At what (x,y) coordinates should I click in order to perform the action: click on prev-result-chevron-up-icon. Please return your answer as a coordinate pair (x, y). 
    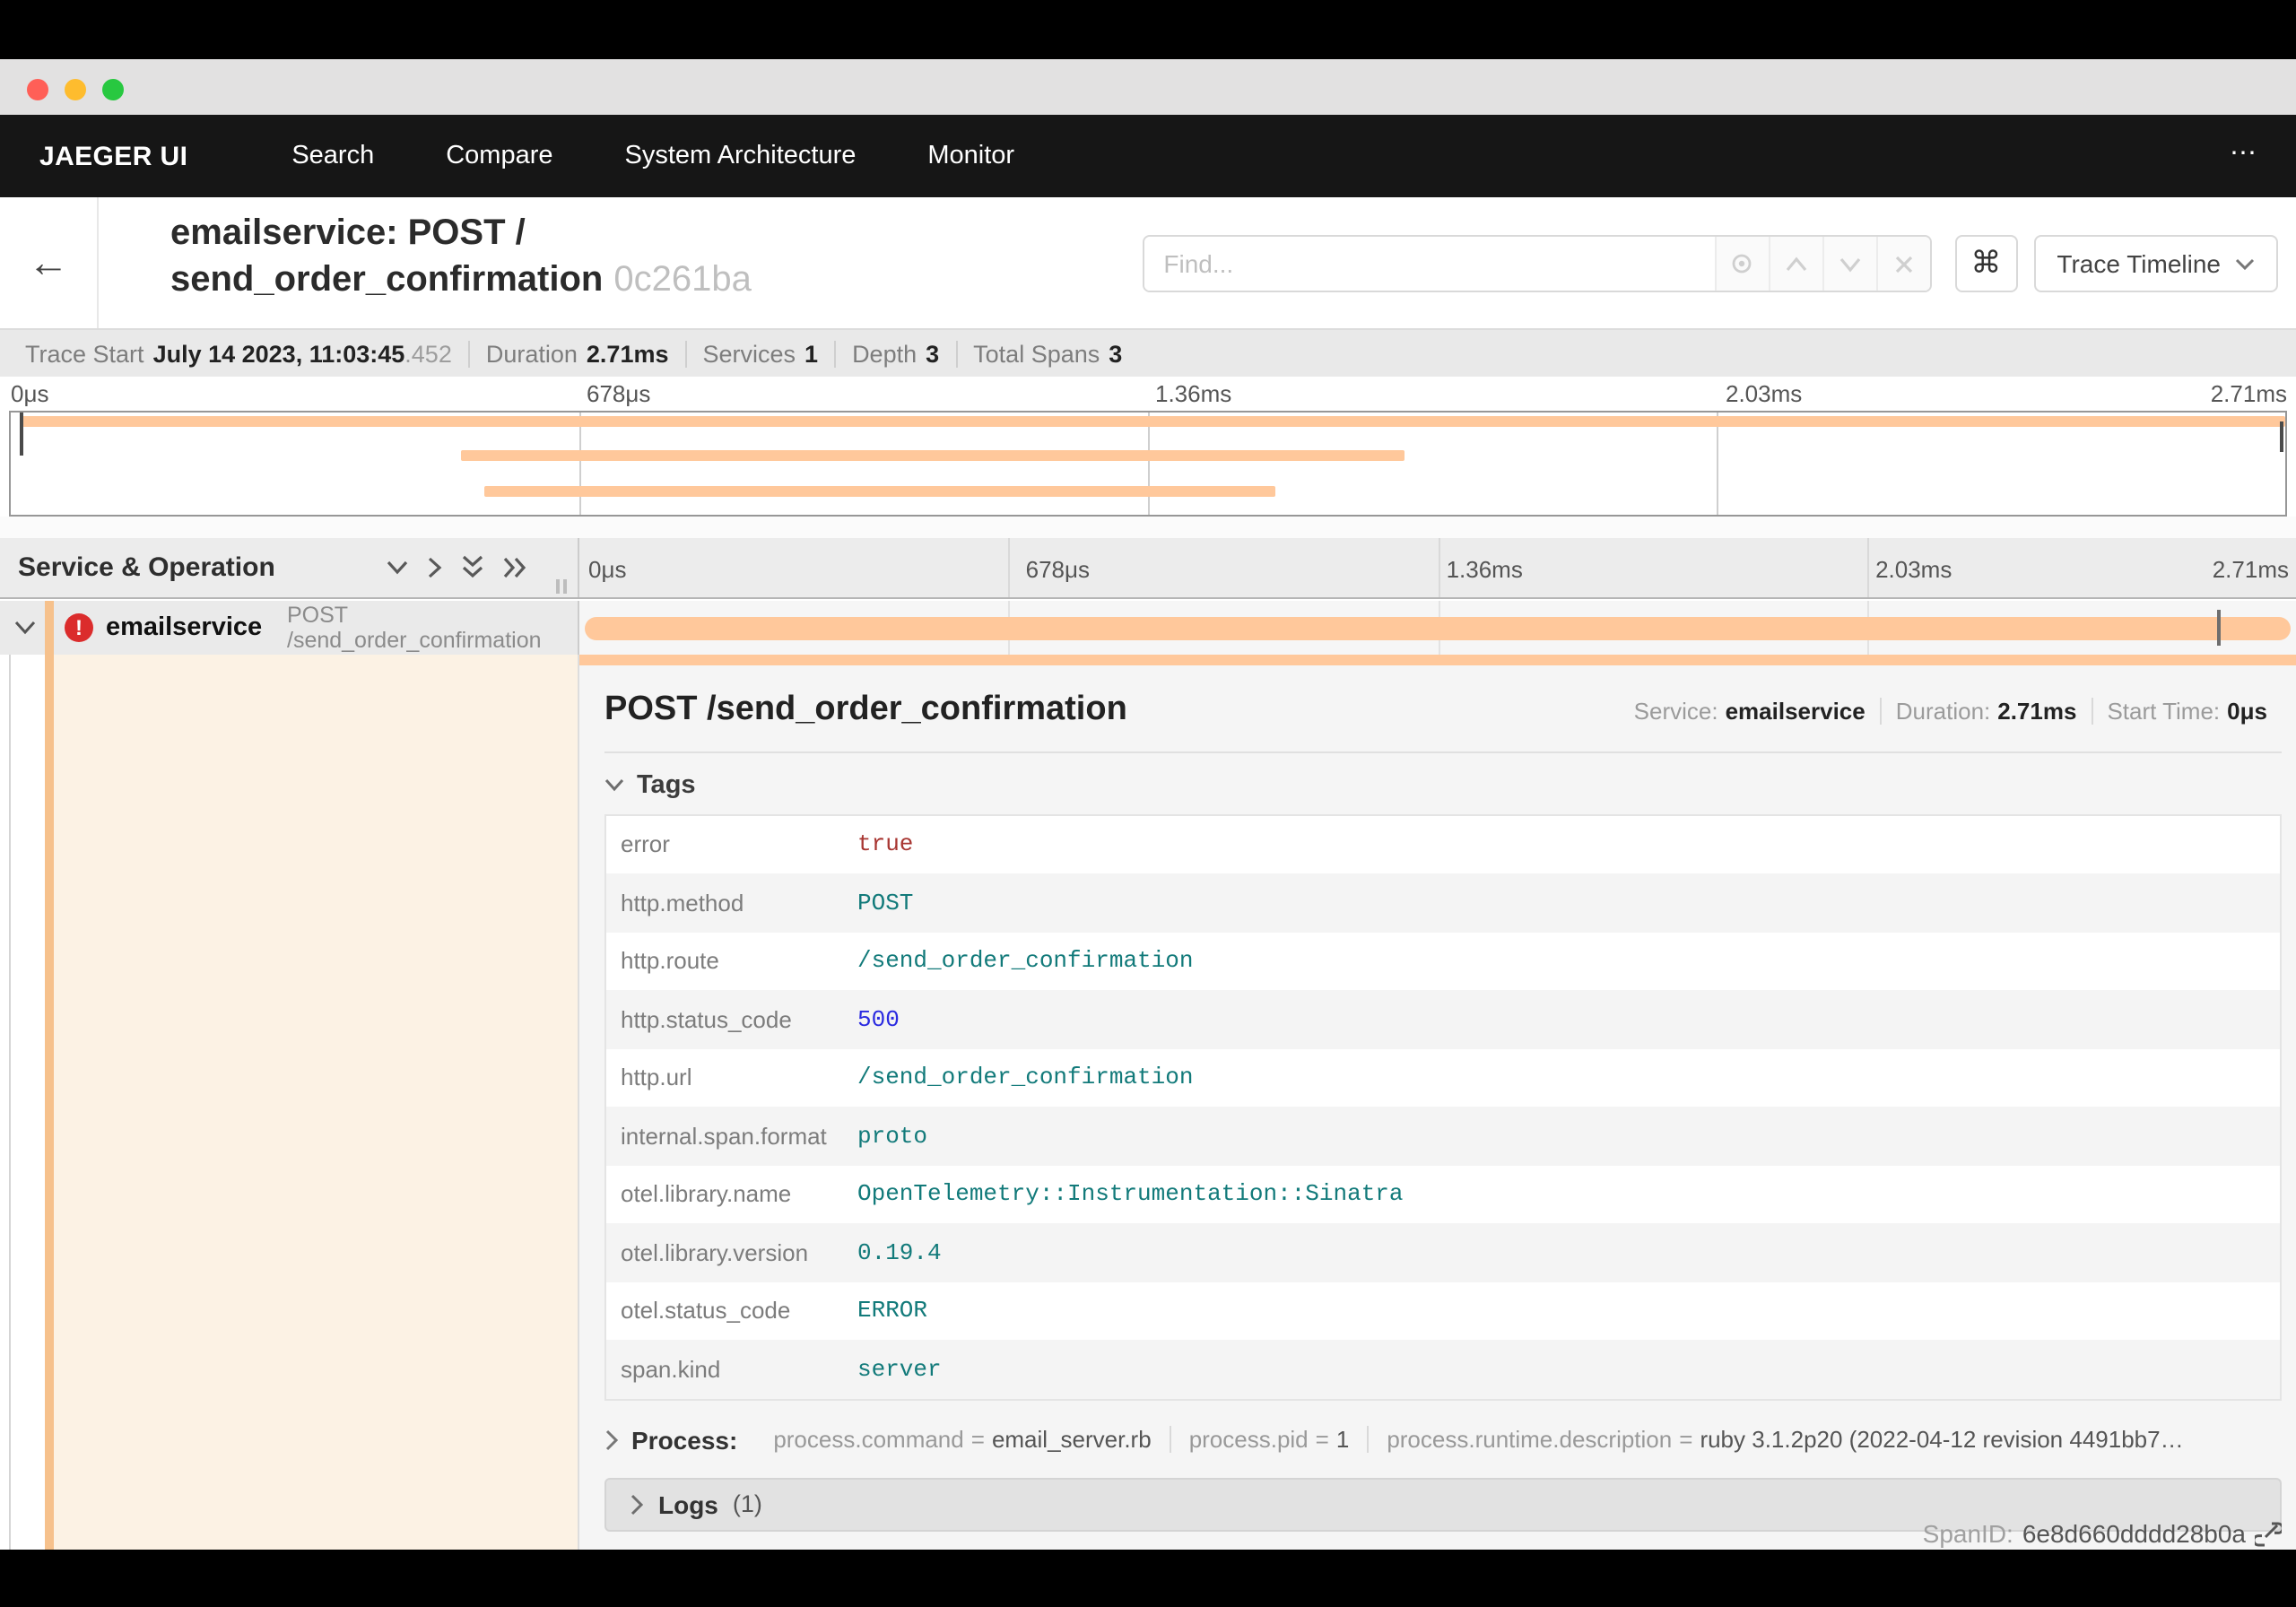
    Looking at the image, I should click on (1795, 264).